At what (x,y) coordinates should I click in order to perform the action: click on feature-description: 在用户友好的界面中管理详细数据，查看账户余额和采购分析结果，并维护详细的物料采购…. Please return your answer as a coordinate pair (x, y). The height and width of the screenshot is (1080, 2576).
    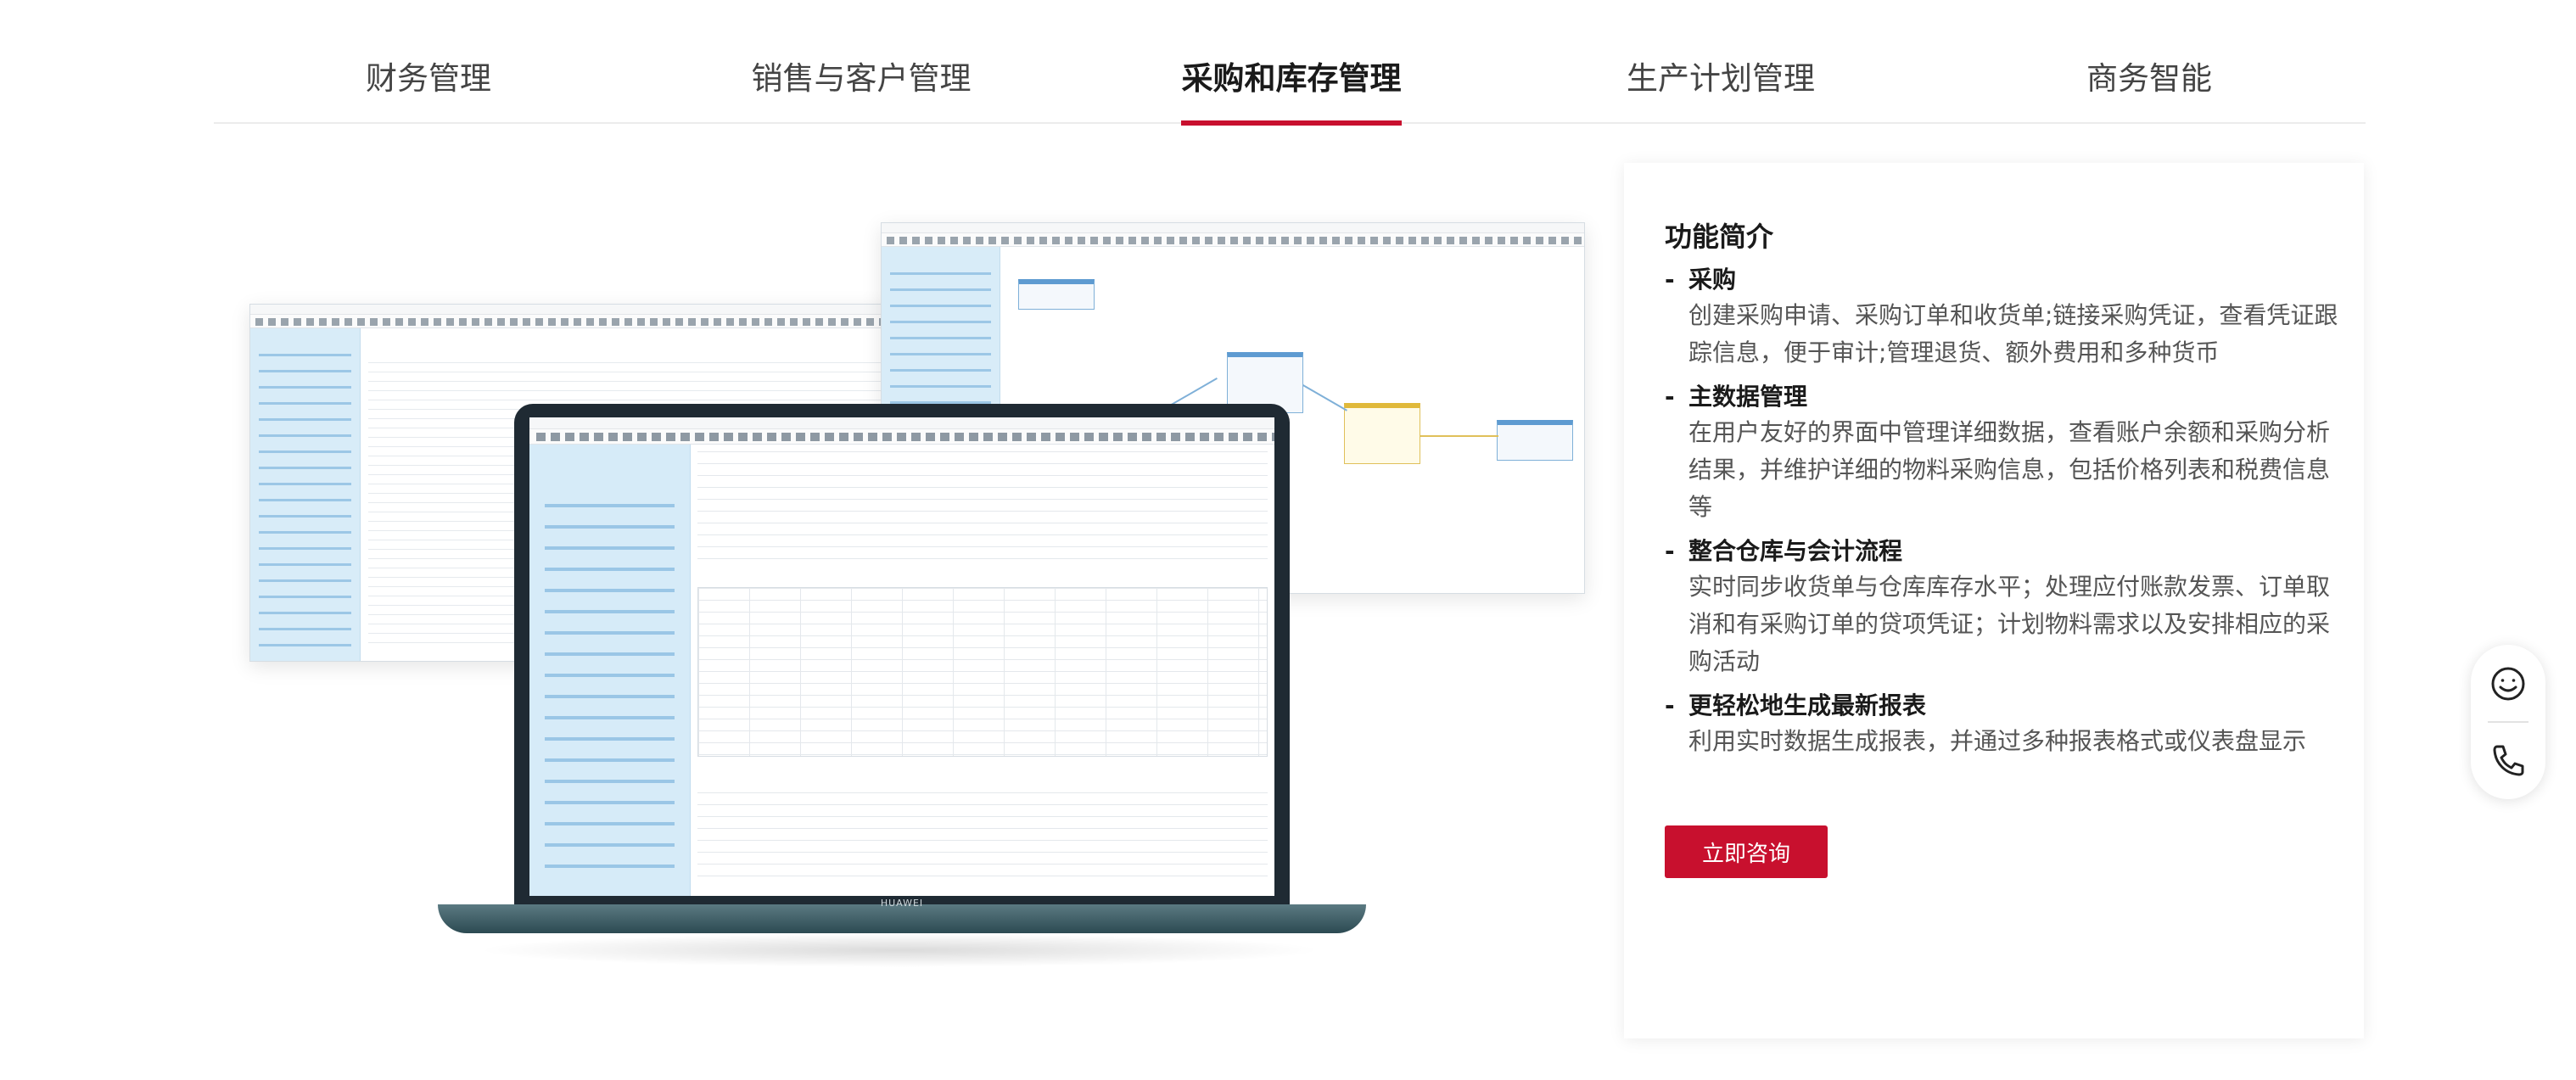
    Looking at the image, I should click on (2009, 470).